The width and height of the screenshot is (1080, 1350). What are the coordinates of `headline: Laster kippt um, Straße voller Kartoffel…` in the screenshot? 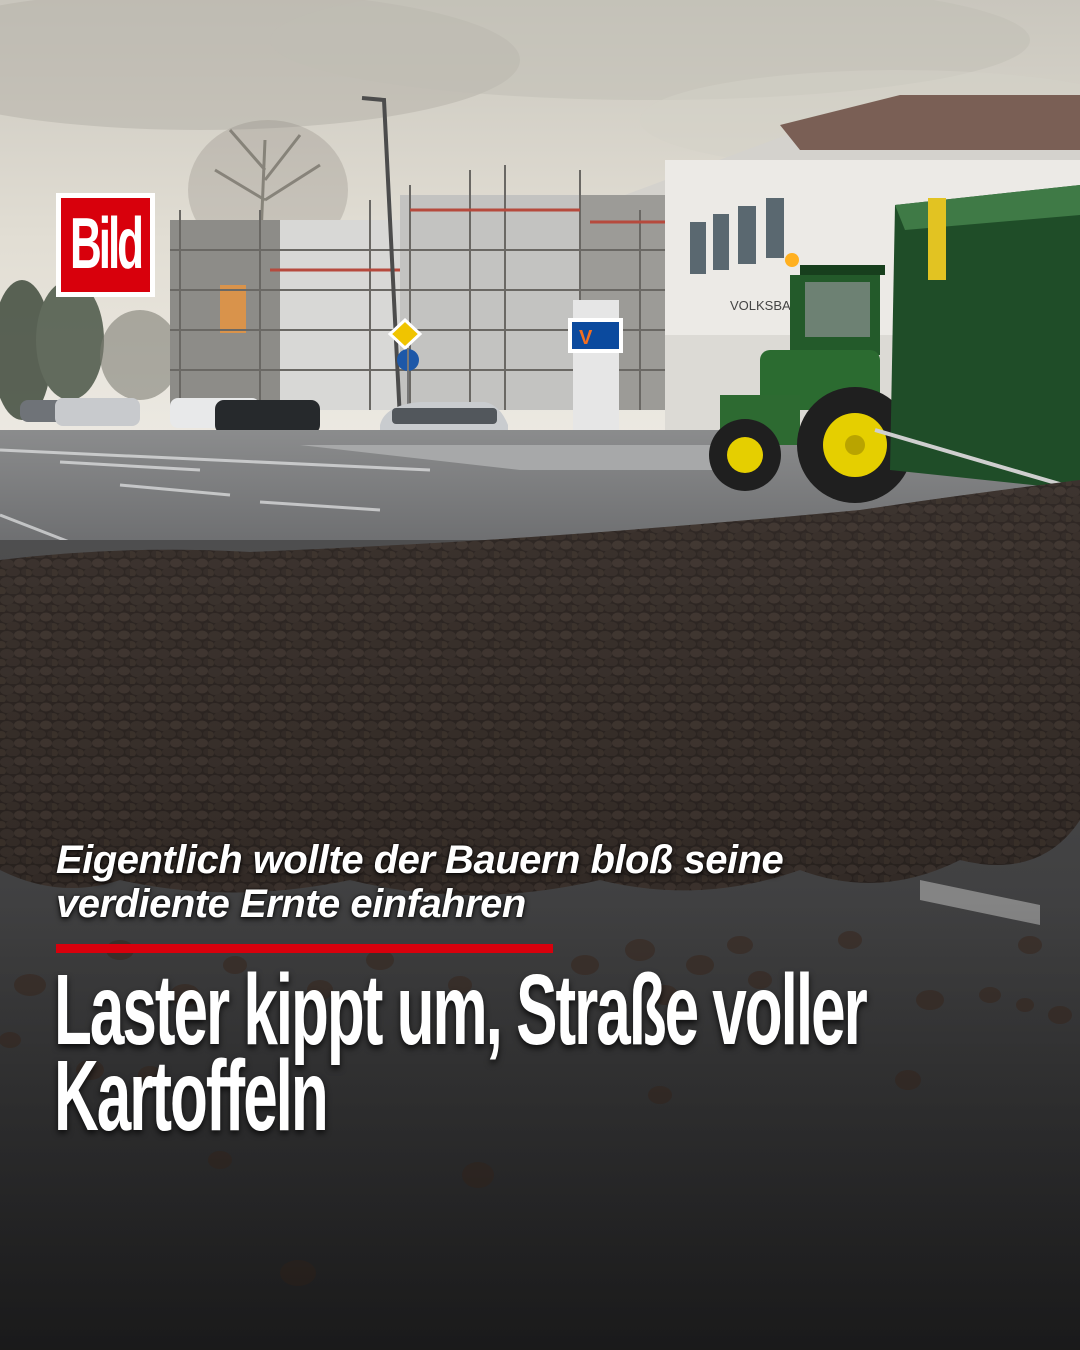 It's located at (461, 1054).